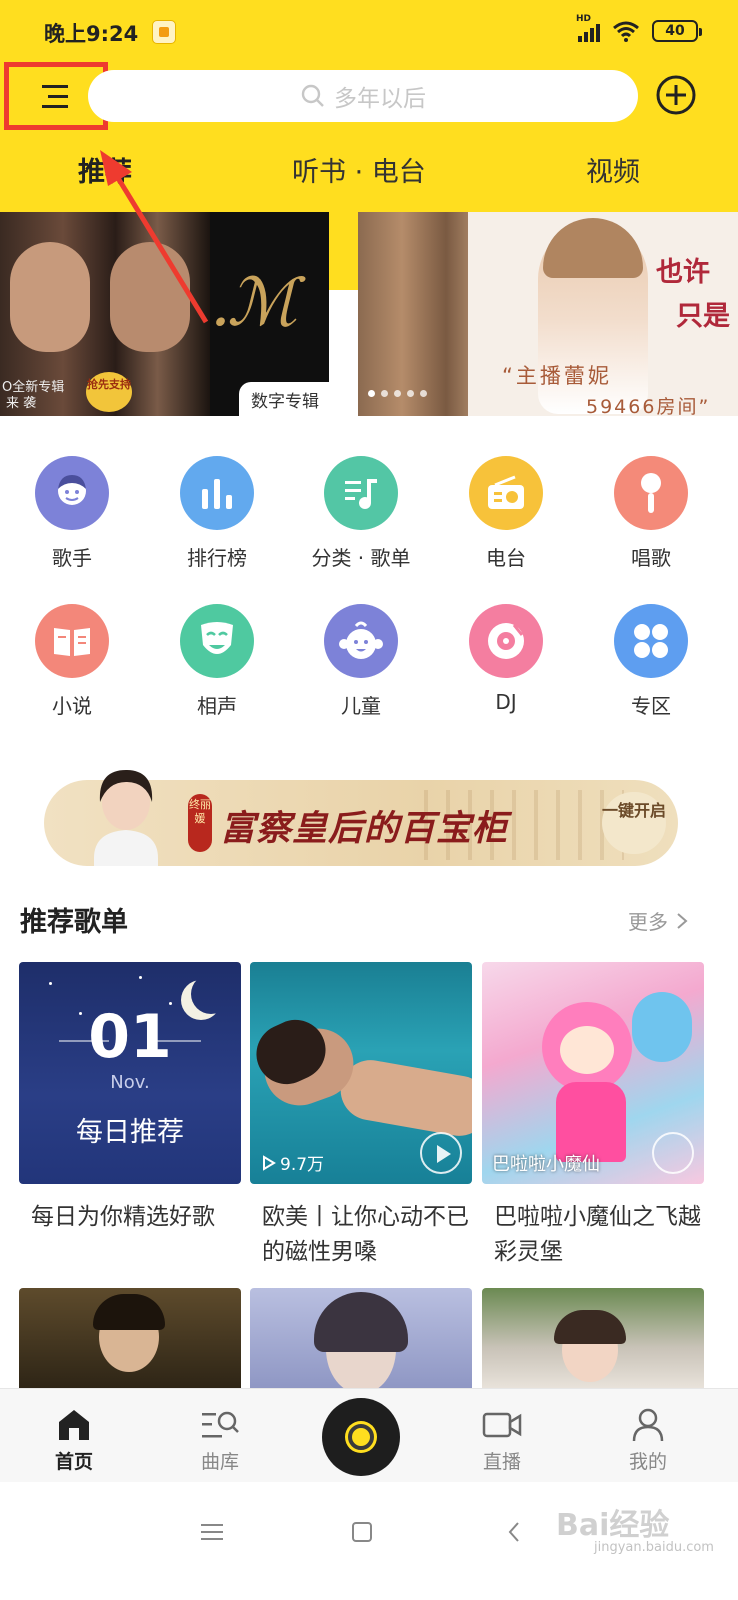  I want to click on category-singer: 歌手, so click(72, 513).